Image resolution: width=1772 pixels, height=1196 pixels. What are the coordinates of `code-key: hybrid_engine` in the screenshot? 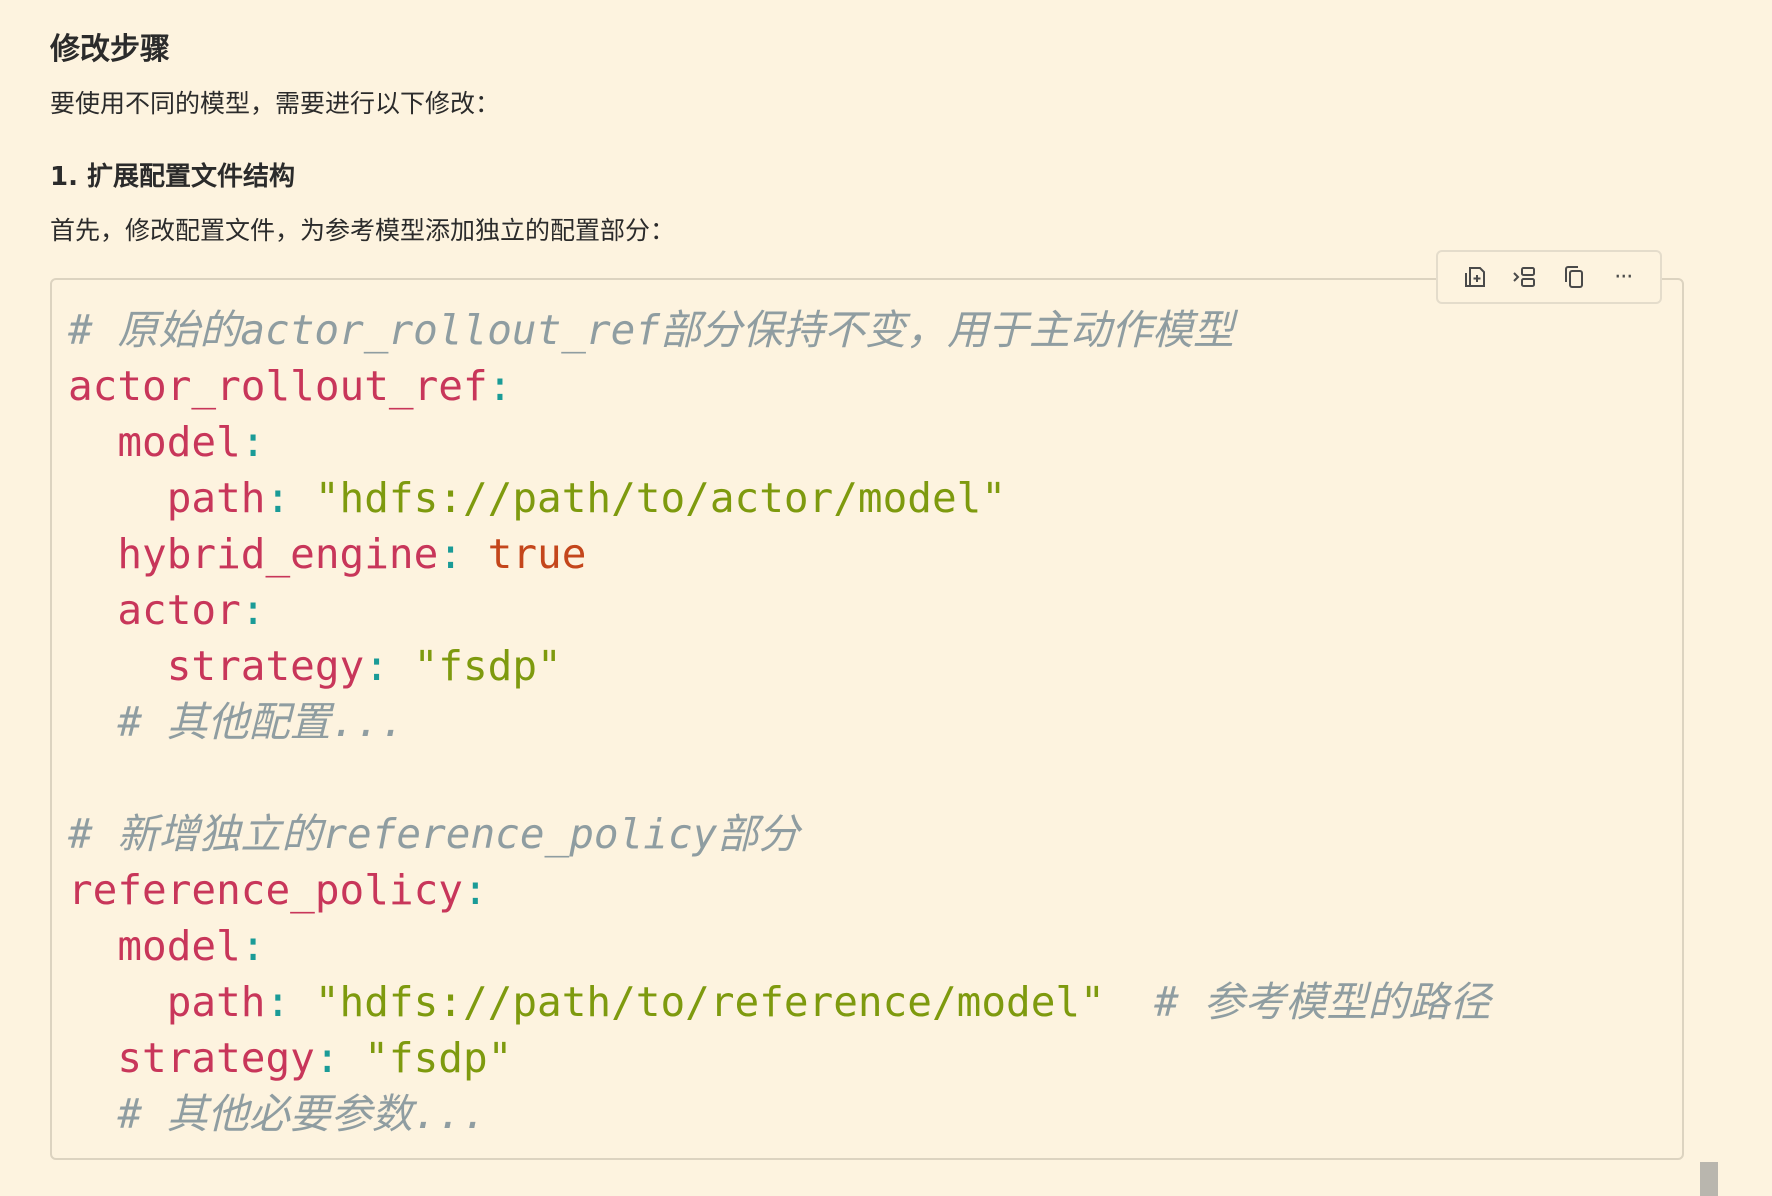 It's located at (278, 554).